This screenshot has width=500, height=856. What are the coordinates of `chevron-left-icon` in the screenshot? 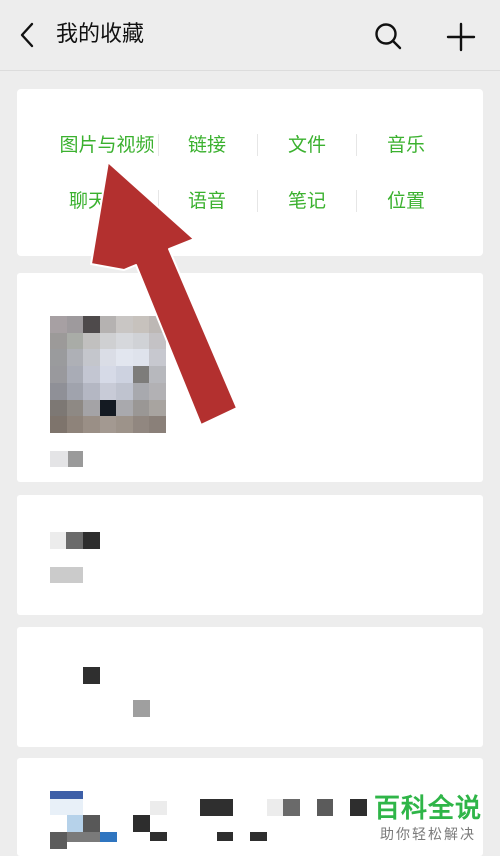 It's located at (27, 35).